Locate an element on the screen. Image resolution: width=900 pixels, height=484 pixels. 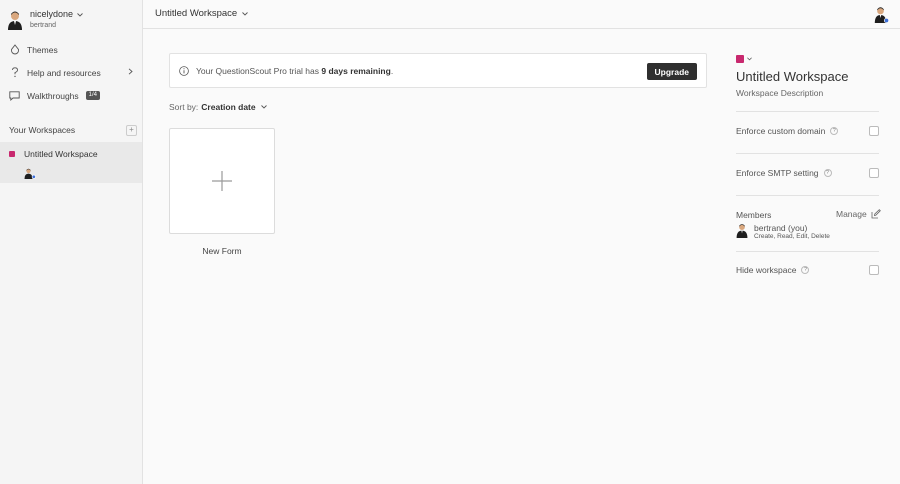
panel-workspace-title: Untitled Workspace is located at coordinates (792, 76).